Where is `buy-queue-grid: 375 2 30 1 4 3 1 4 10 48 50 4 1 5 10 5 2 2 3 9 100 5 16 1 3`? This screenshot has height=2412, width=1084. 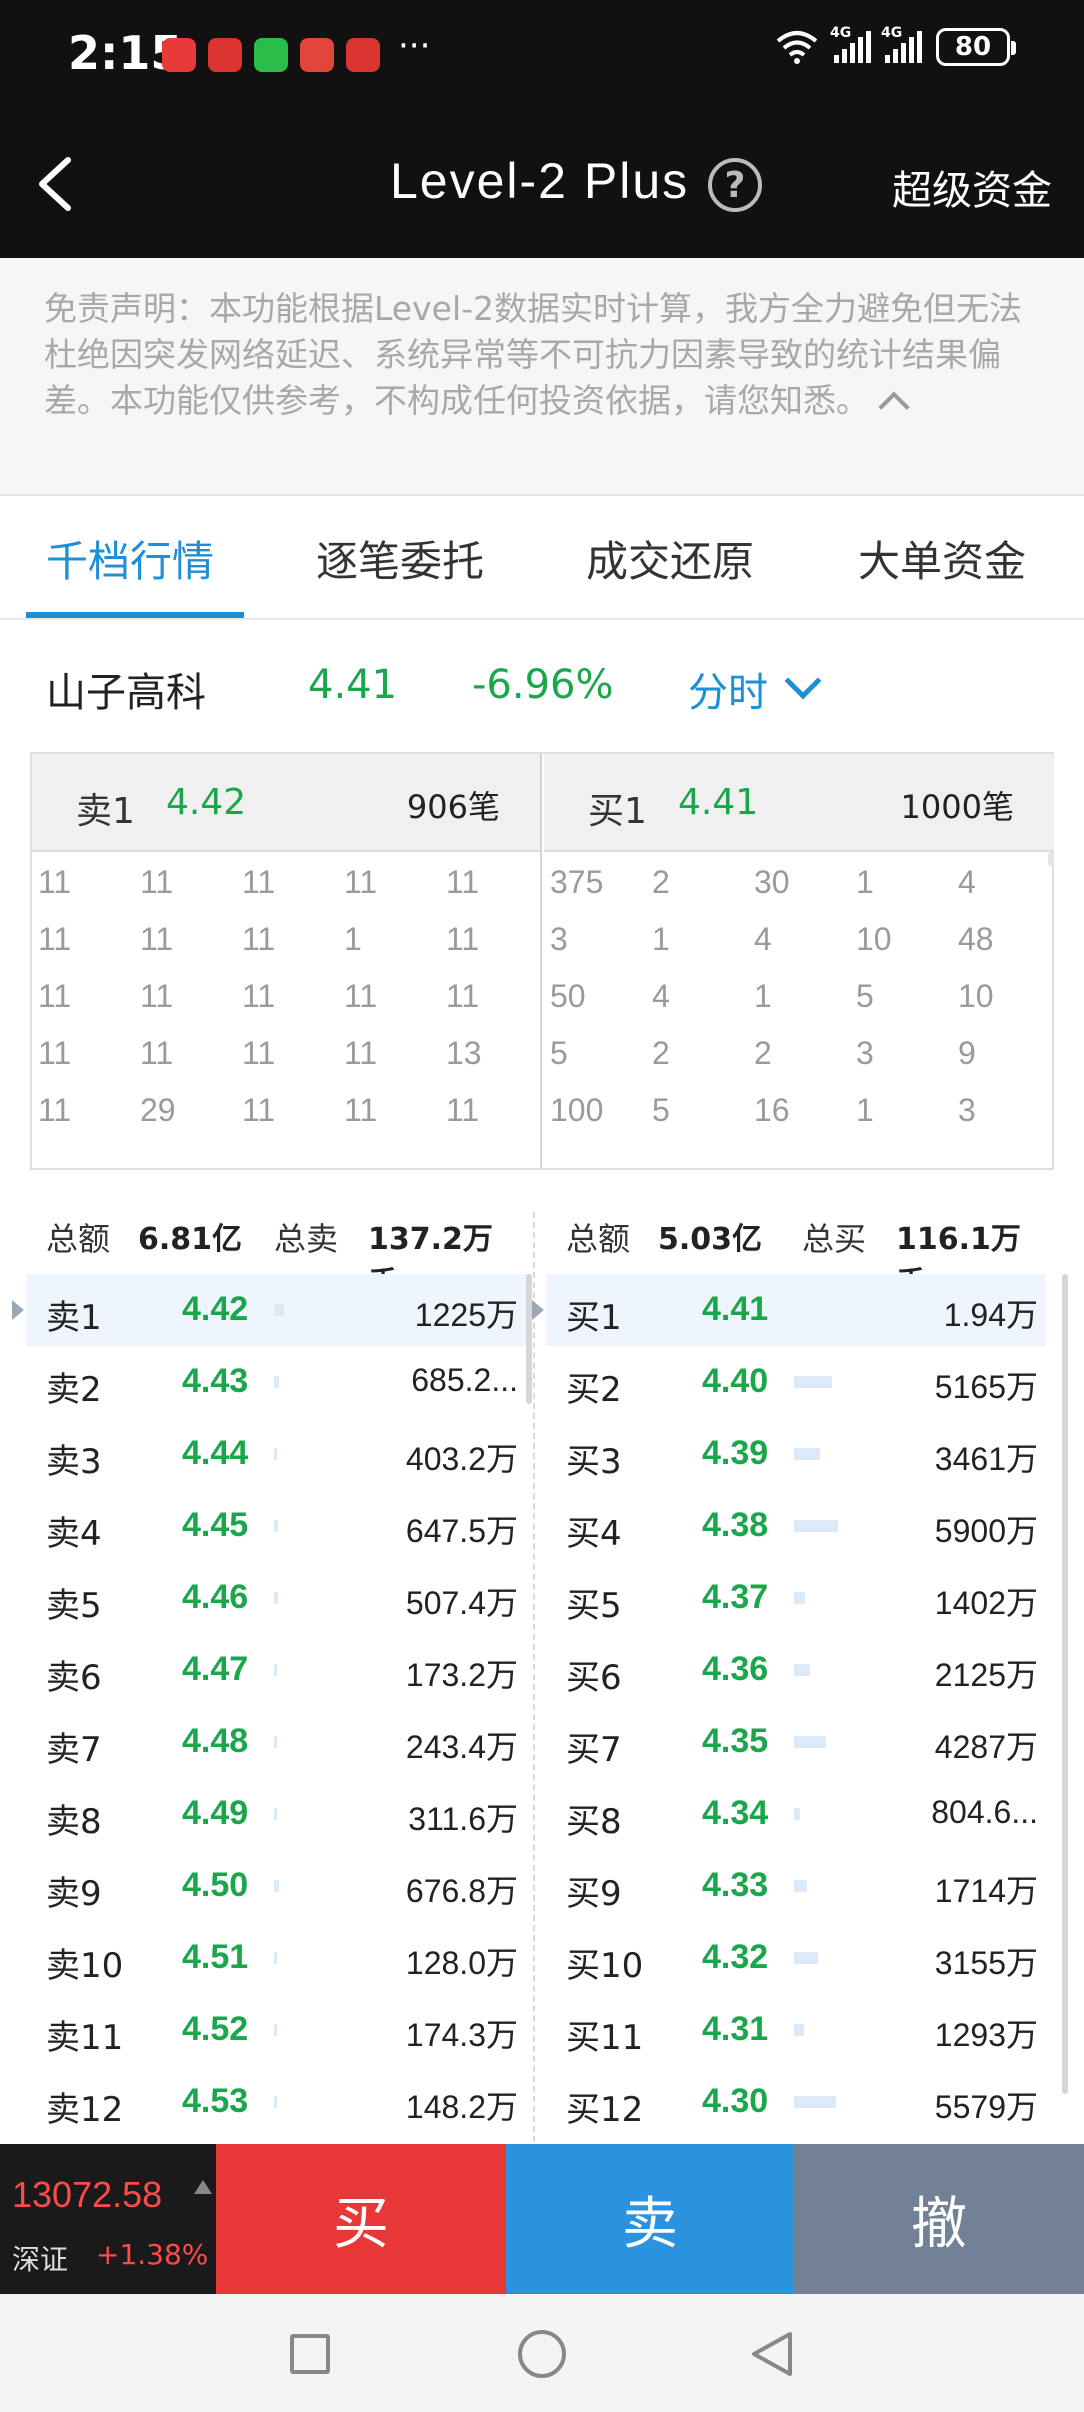 buy-queue-grid: 375 2 30 1 4 3 1 4 10 48 50 4 1 5 10 5 2 2 3 9 100 5 16 1 3 is located at coordinates (805, 1006).